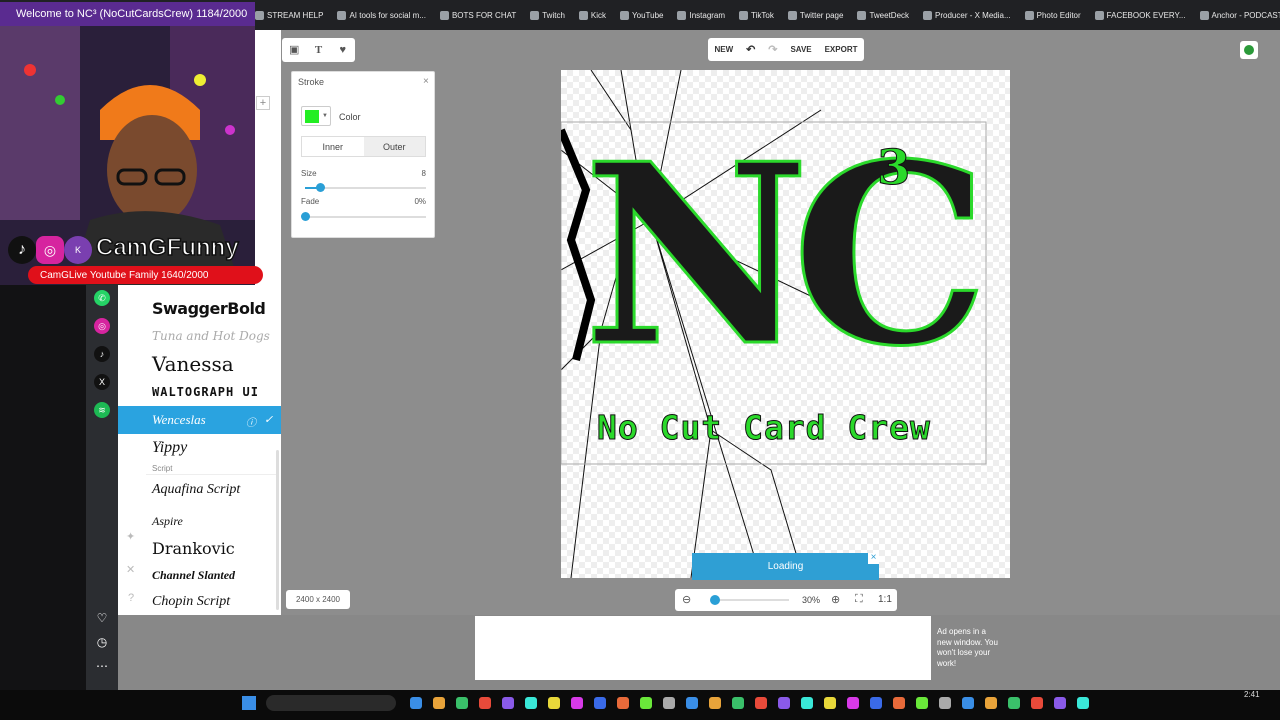  I want to click on fade-slider-handle, so click(305, 216).